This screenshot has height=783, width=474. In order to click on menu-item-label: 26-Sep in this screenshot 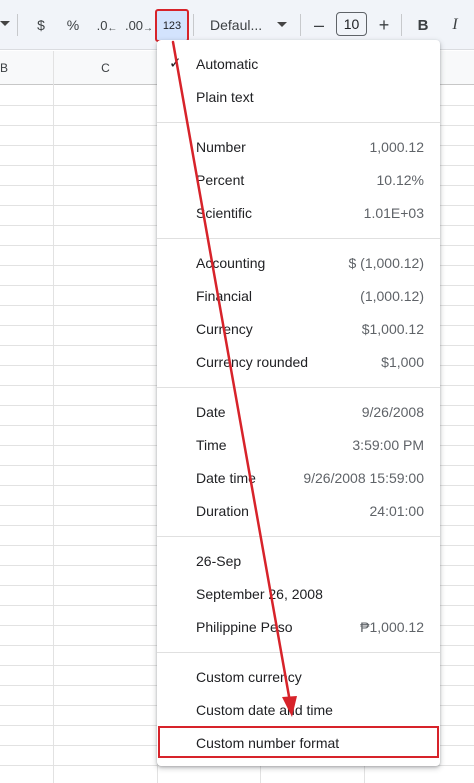, I will do `click(219, 561)`.